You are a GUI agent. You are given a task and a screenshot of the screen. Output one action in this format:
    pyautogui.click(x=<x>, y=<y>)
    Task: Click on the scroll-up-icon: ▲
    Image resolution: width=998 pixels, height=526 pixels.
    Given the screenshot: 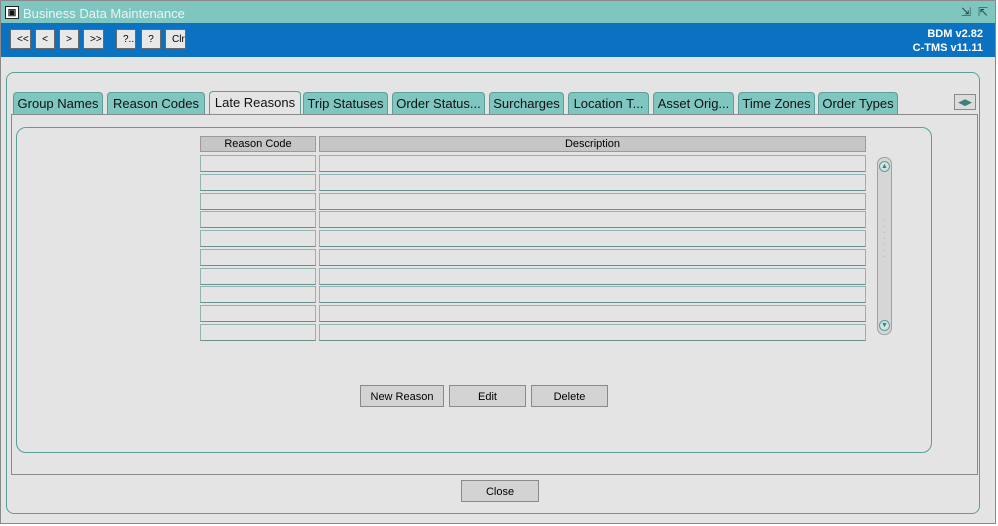 What is the action you would take?
    pyautogui.click(x=884, y=166)
    